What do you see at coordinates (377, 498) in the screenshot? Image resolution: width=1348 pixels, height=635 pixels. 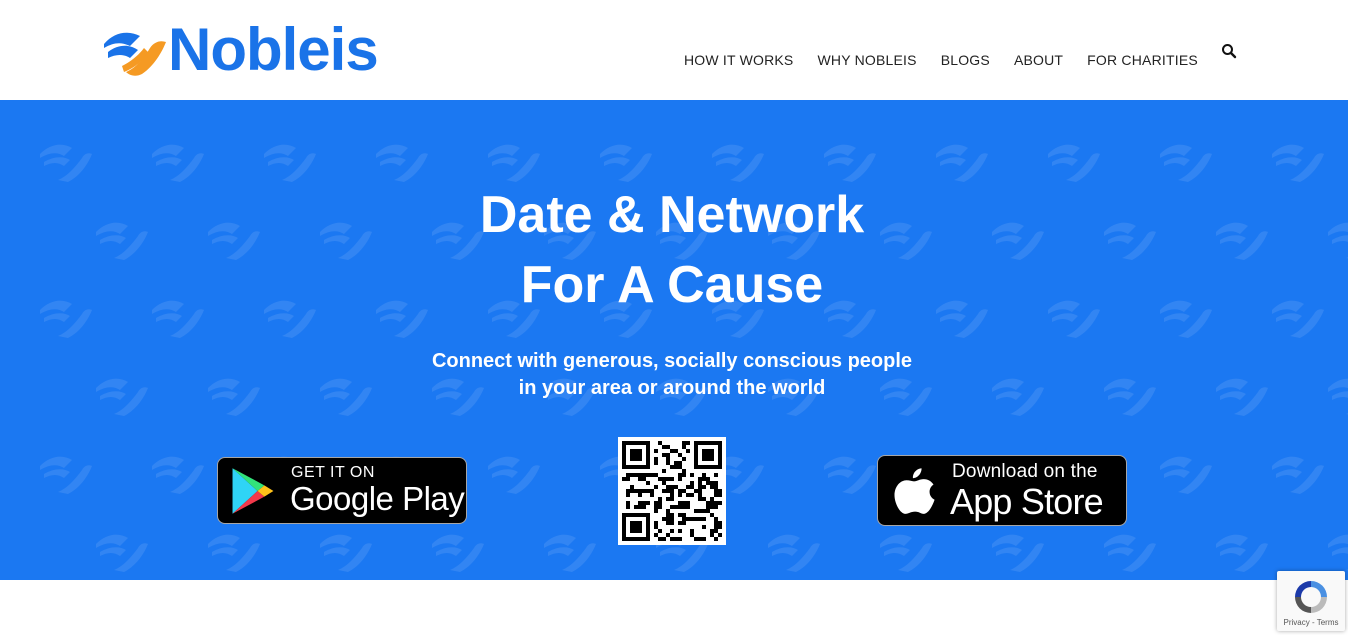 I see `google-play-label: Google Play` at bounding box center [377, 498].